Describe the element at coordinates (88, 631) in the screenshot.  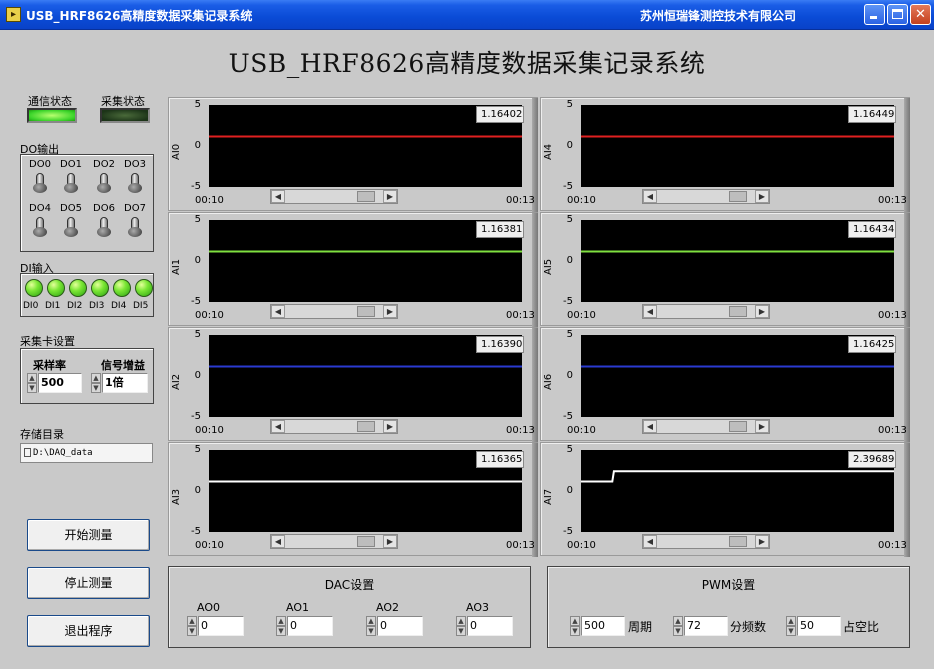
I see `exit-program-button: 退出程序` at that location.